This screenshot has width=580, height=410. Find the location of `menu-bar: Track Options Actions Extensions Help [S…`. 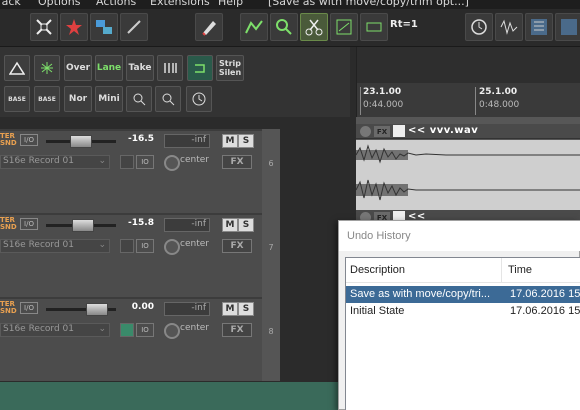

menu-bar: Track Options Actions Extensions Help [S… is located at coordinates (290, 4).